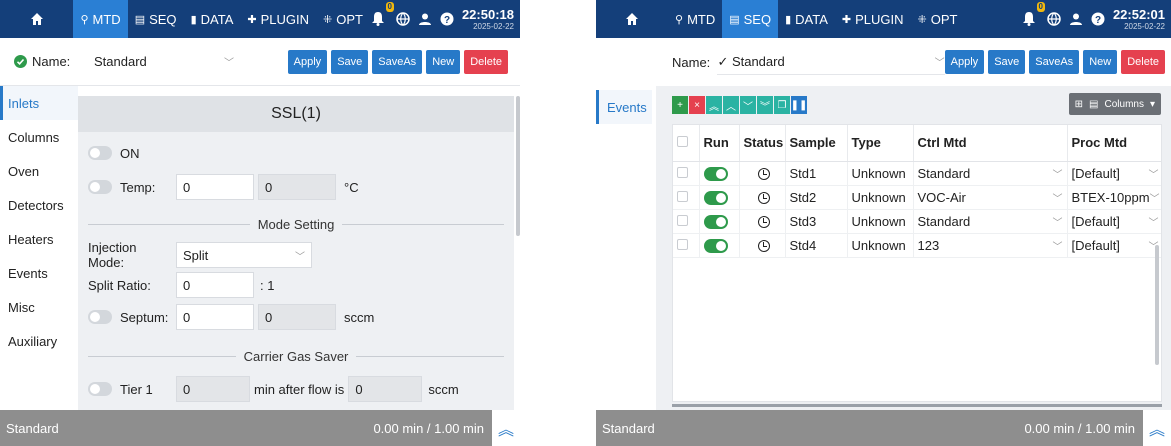 This screenshot has width=1171, height=446. I want to click on table-vertical-scrollbar, so click(1157, 305).